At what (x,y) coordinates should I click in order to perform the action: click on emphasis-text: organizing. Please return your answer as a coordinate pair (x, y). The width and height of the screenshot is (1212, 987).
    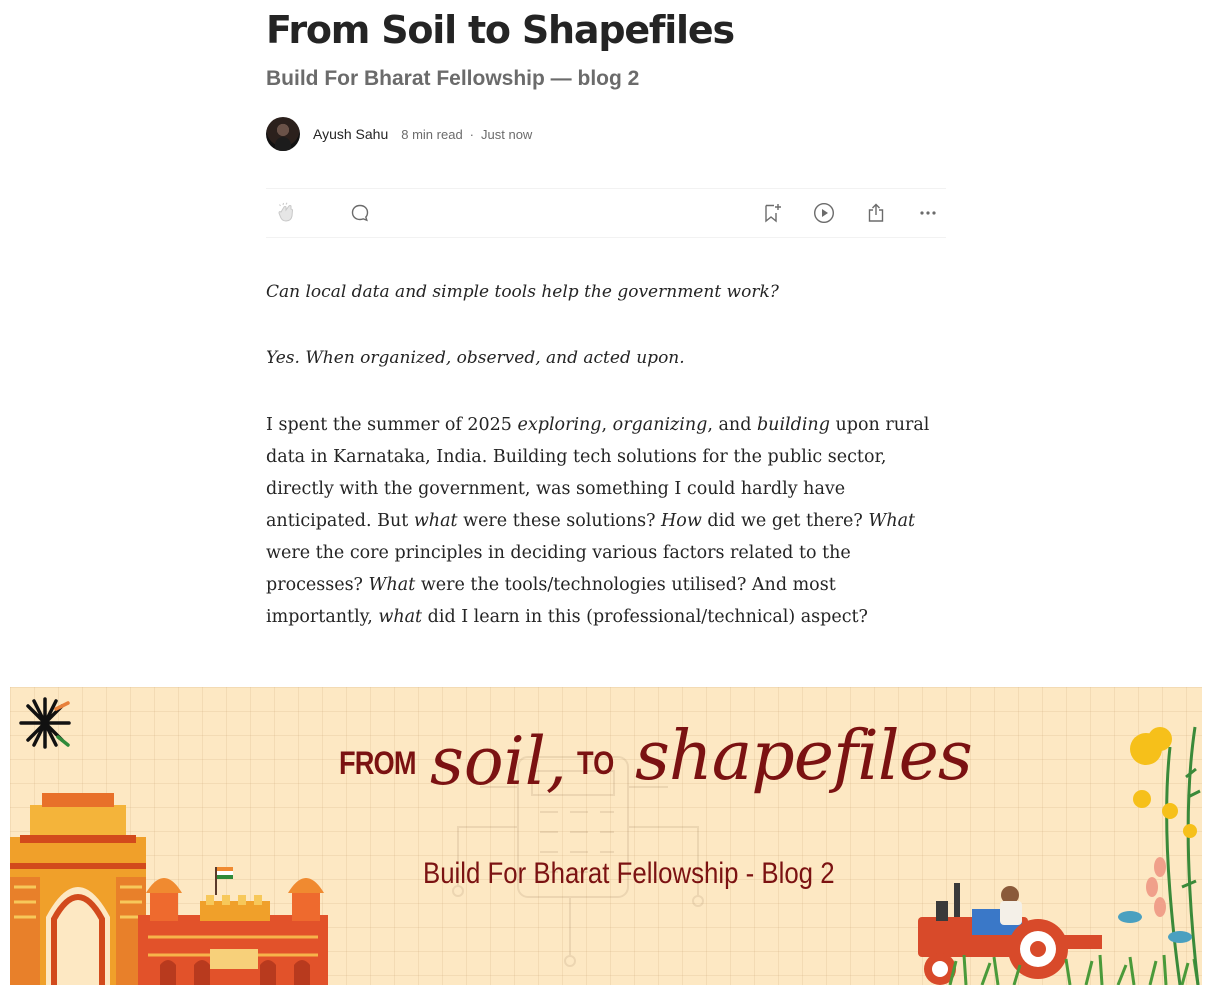
    Looking at the image, I should click on (660, 425).